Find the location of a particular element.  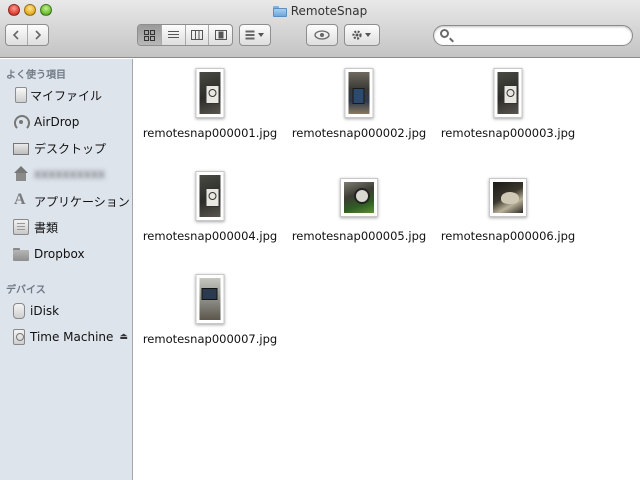

window-title: RemoteSnap is located at coordinates (320, 11).